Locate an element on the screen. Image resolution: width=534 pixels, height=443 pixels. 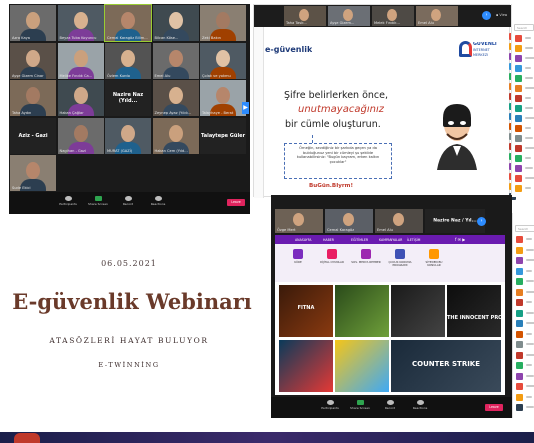
site-nav-item: ANASAYFA is located at coordinates (303, 240).